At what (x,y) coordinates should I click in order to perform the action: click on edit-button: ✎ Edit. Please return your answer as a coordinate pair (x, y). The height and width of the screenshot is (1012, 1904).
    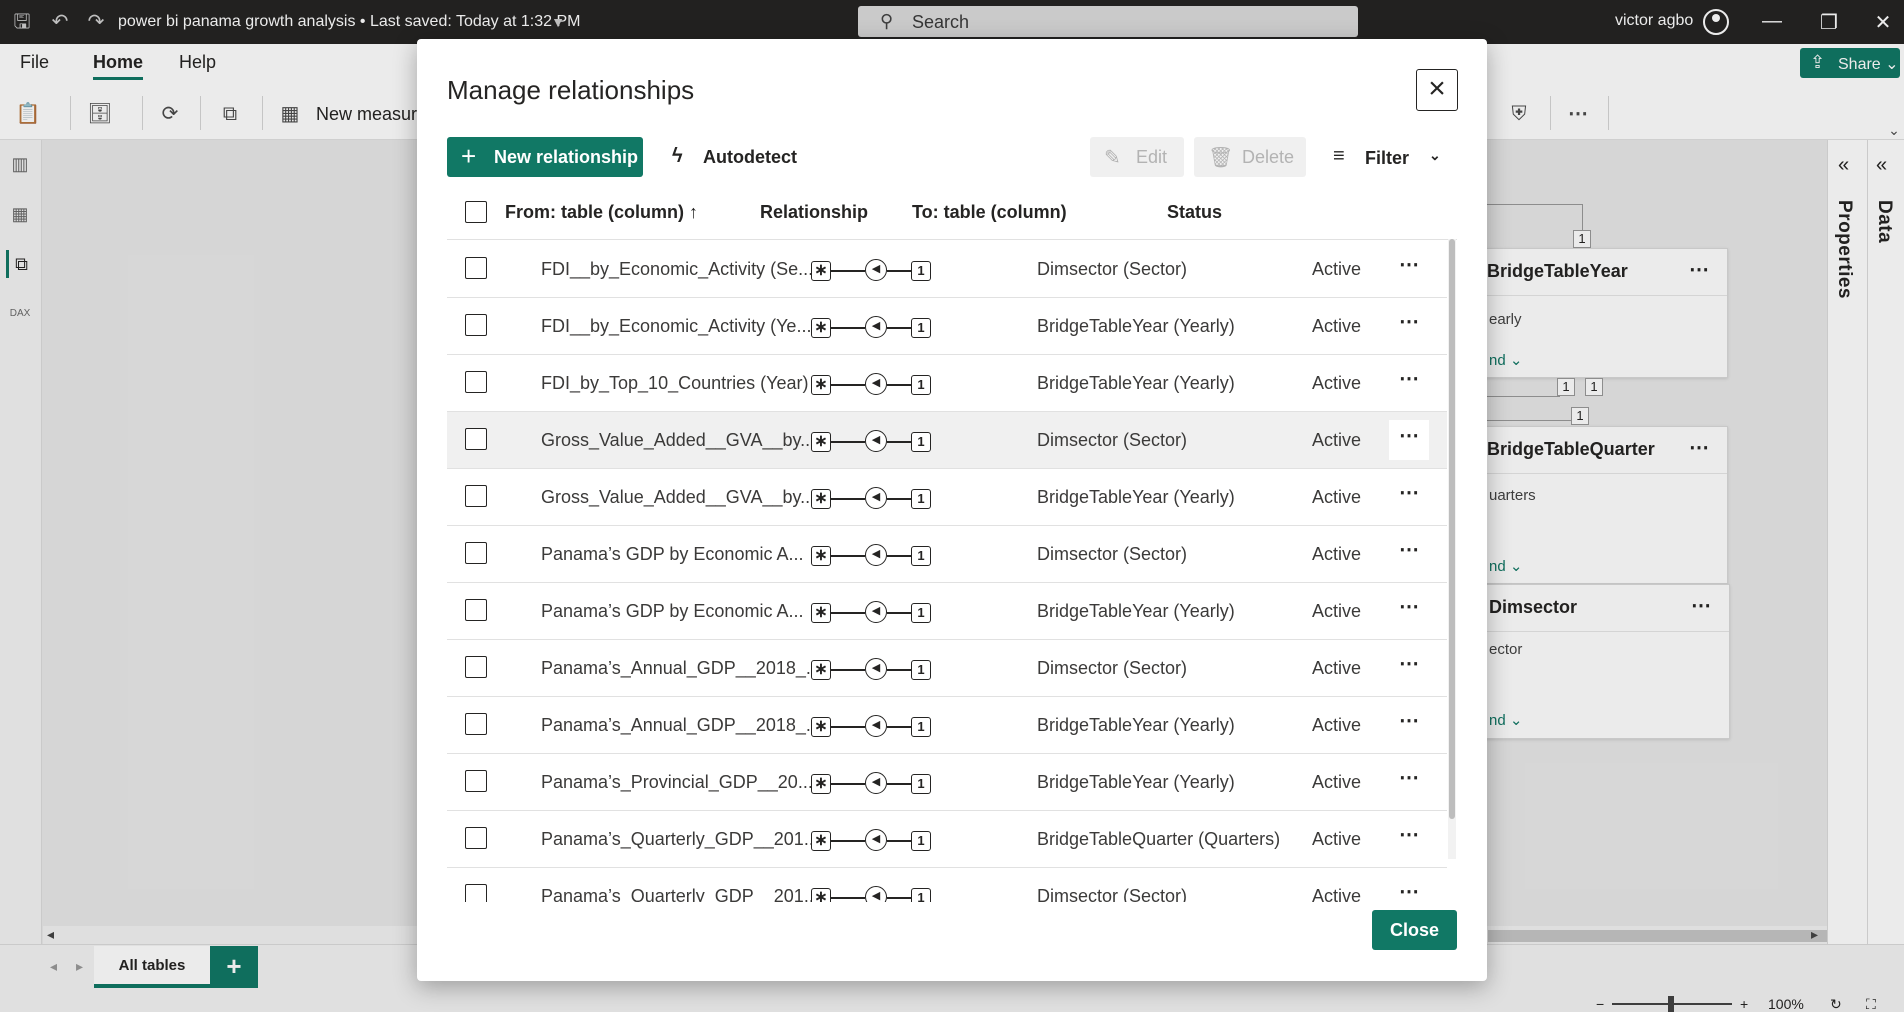
    Looking at the image, I should click on (1137, 157).